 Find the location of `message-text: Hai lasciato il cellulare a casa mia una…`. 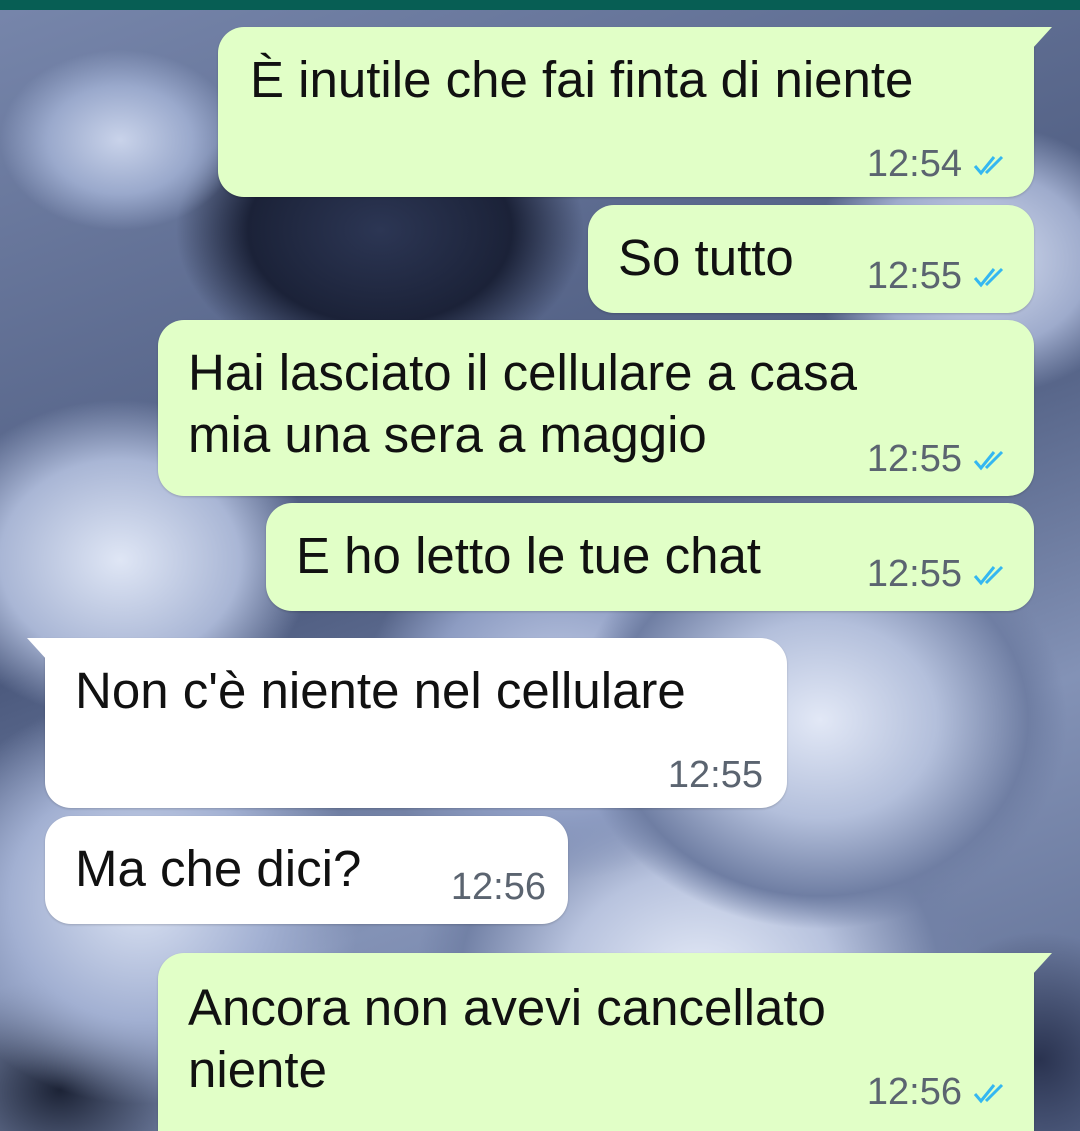

message-text: Hai lasciato il cellulare a casa mia una… is located at coordinates (522, 403).